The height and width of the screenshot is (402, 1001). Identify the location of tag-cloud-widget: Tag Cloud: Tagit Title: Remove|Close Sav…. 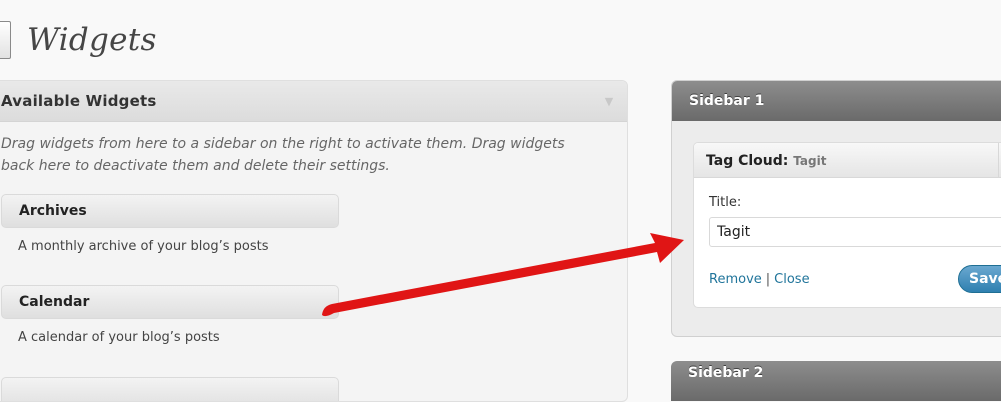
(847, 225).